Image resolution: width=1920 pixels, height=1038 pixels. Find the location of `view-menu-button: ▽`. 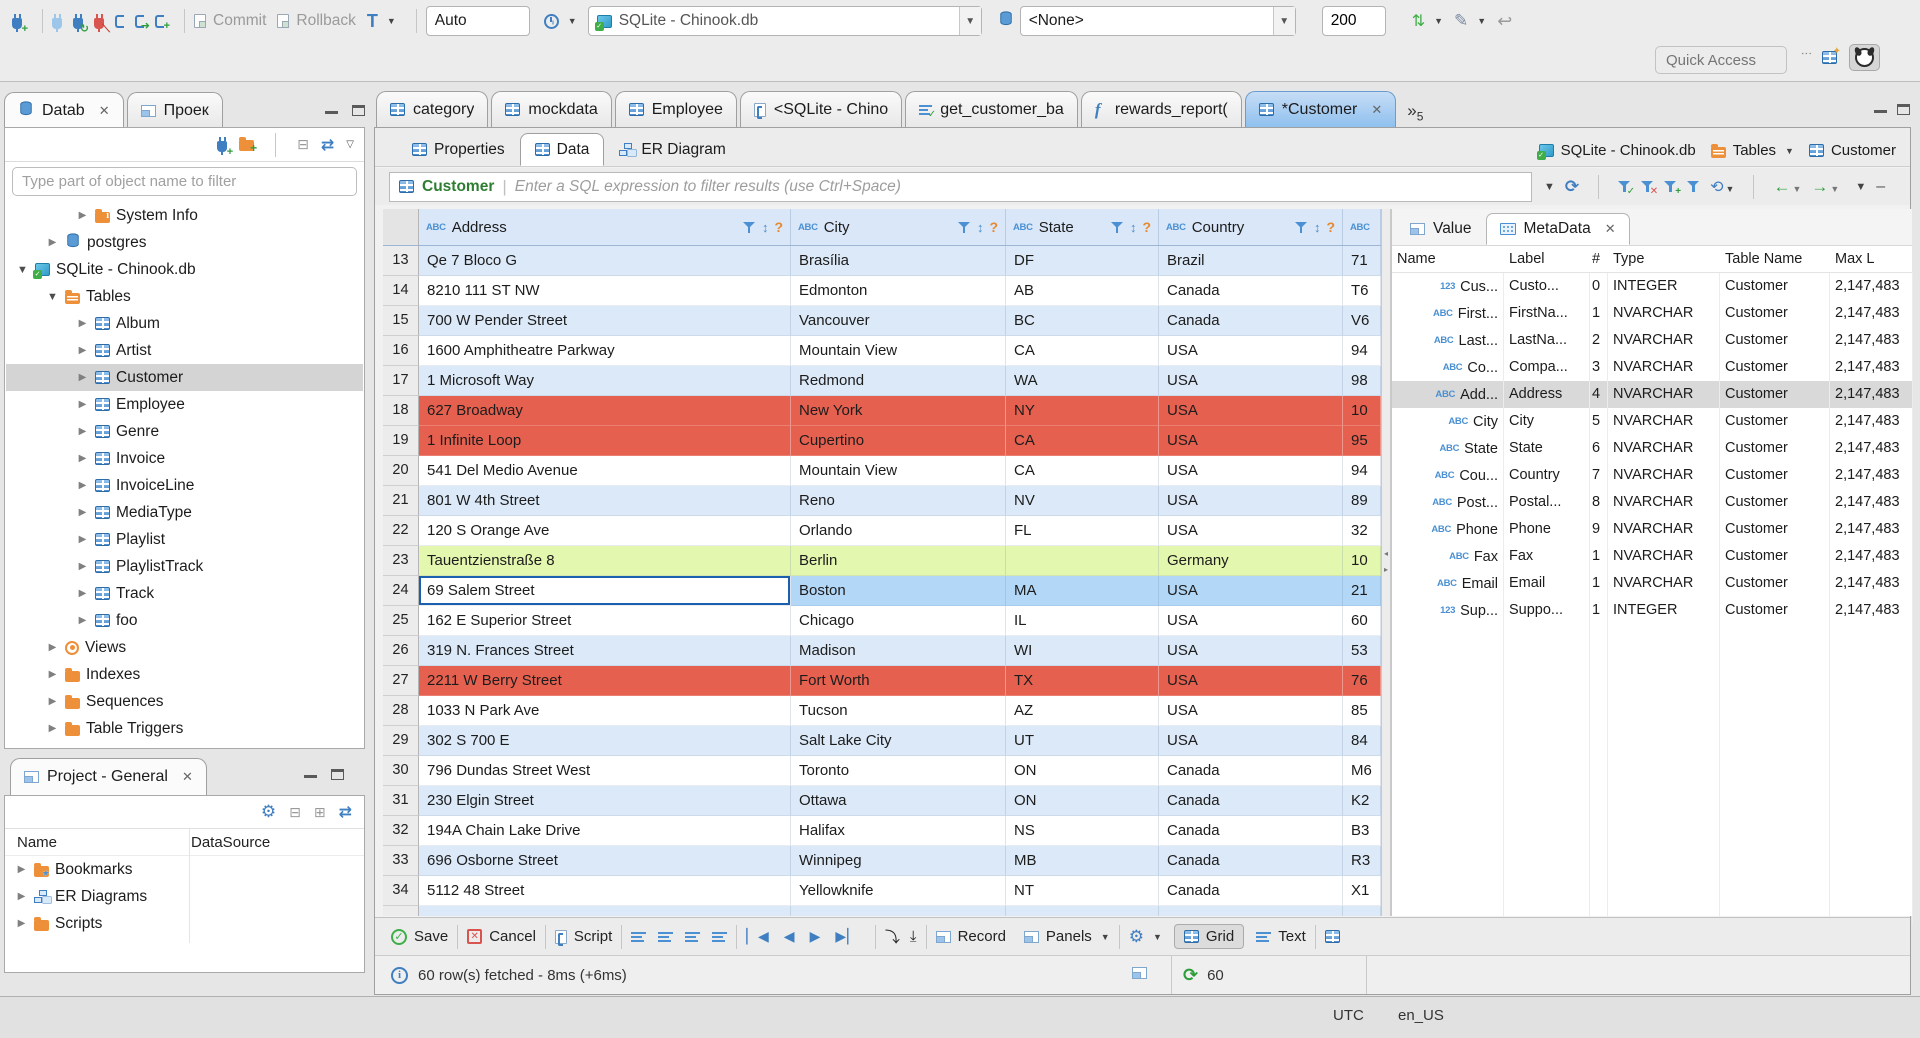

view-menu-button: ▽ is located at coordinates (350, 144).